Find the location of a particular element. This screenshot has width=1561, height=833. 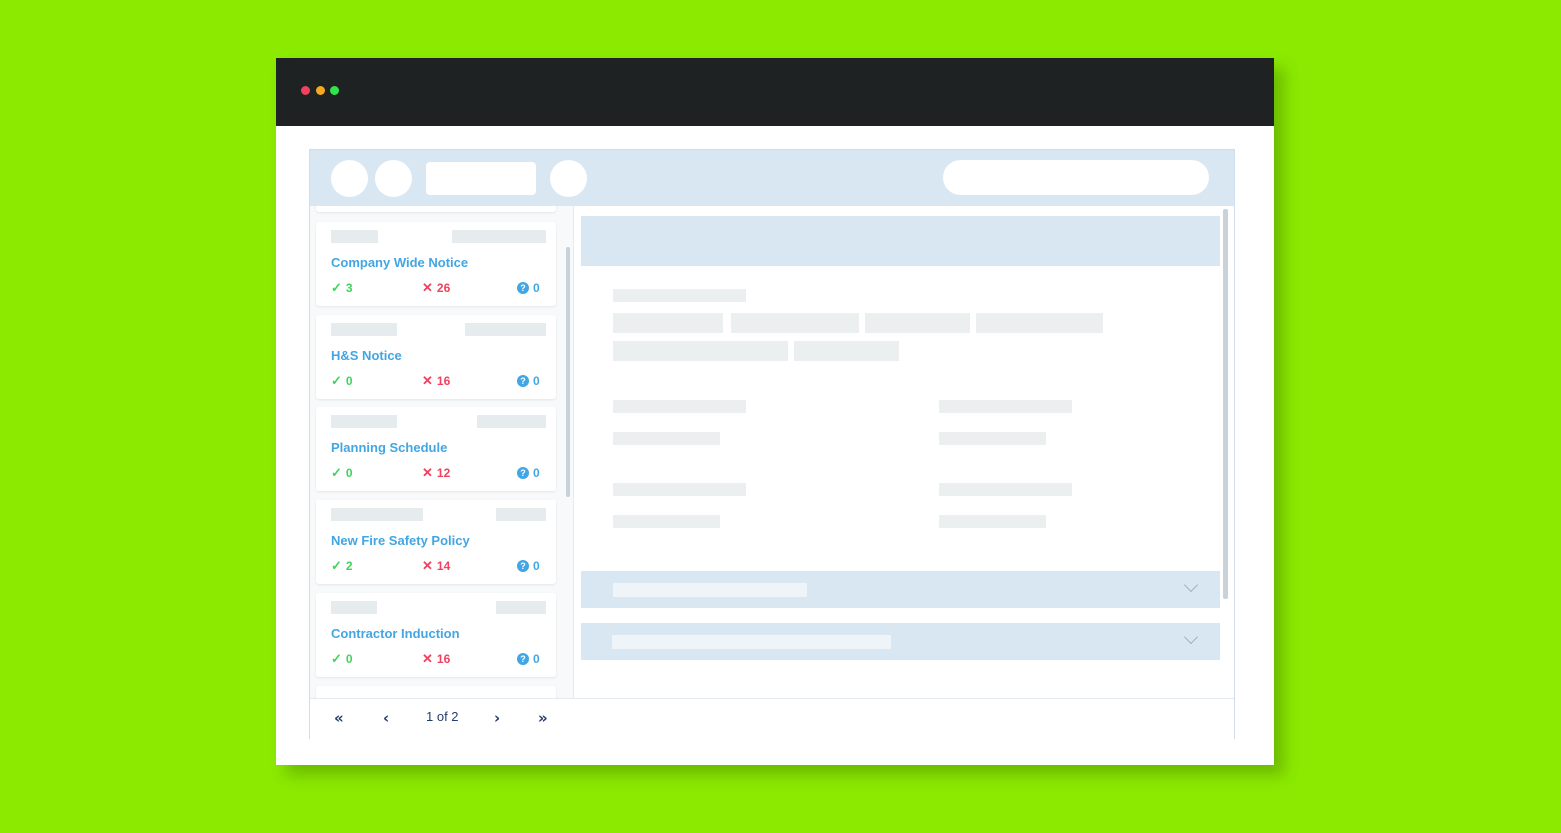

list-item: Contractor Induction ✓ 0 ✕ 16 ? 0 is located at coordinates (436, 635).